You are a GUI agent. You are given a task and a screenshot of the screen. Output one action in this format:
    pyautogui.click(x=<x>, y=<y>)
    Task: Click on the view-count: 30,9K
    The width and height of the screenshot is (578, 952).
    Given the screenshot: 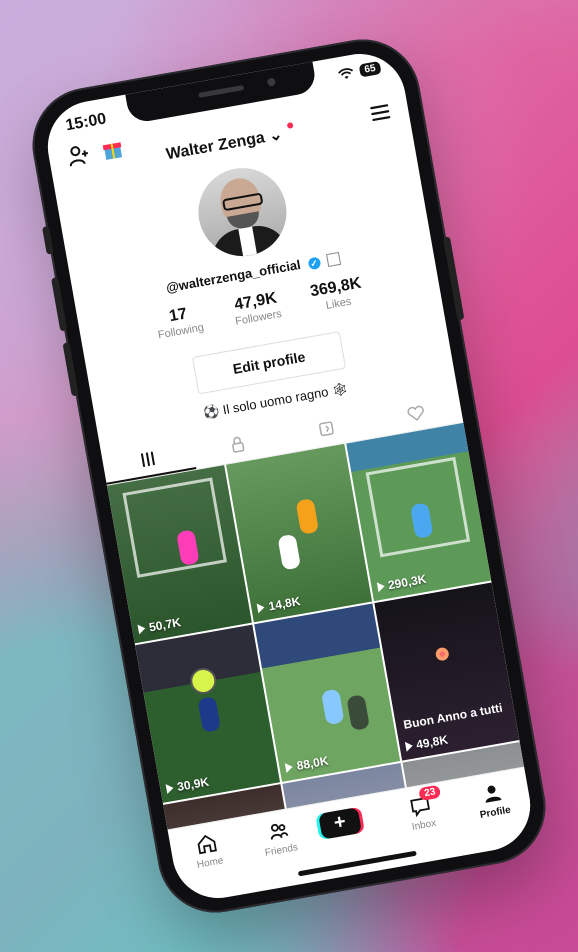 What is the action you would take?
    pyautogui.click(x=187, y=785)
    